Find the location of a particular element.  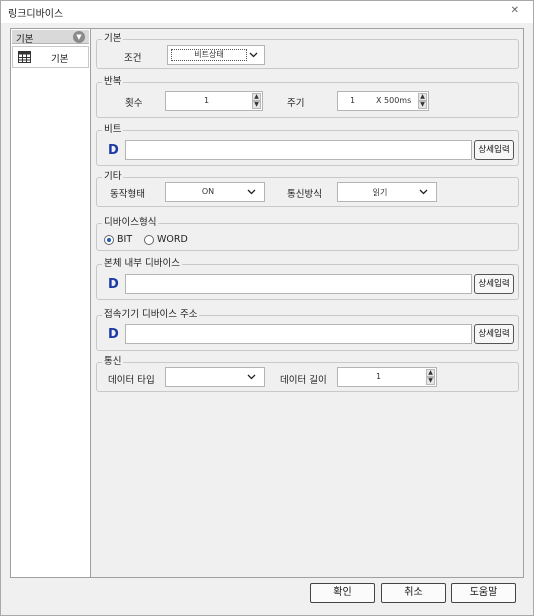

connected-detail-button: 상세입력 is located at coordinates (494, 334).